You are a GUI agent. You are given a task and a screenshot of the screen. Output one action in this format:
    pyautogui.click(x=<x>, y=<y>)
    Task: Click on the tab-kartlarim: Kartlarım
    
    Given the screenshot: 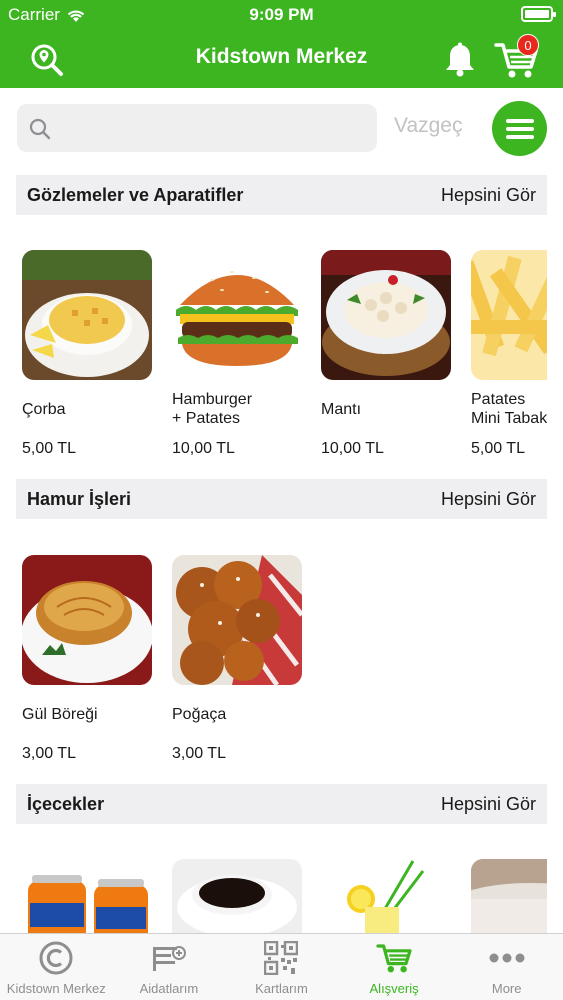 What is the action you would take?
    pyautogui.click(x=281, y=967)
    